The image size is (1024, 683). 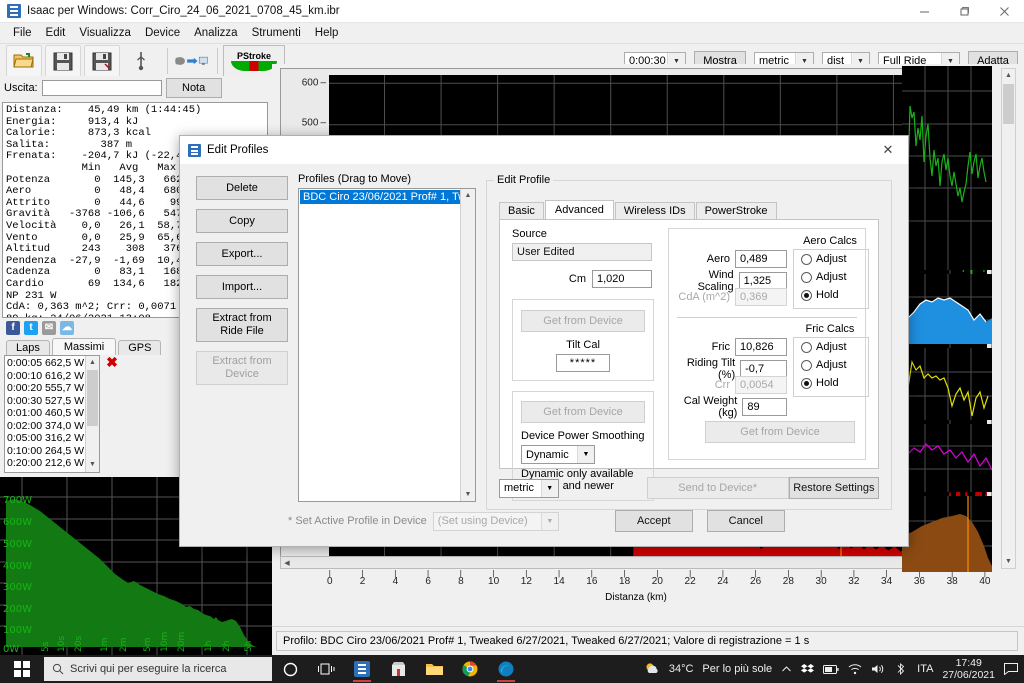 What do you see at coordinates (622, 279) in the screenshot?
I see `cm-input: 1,020` at bounding box center [622, 279].